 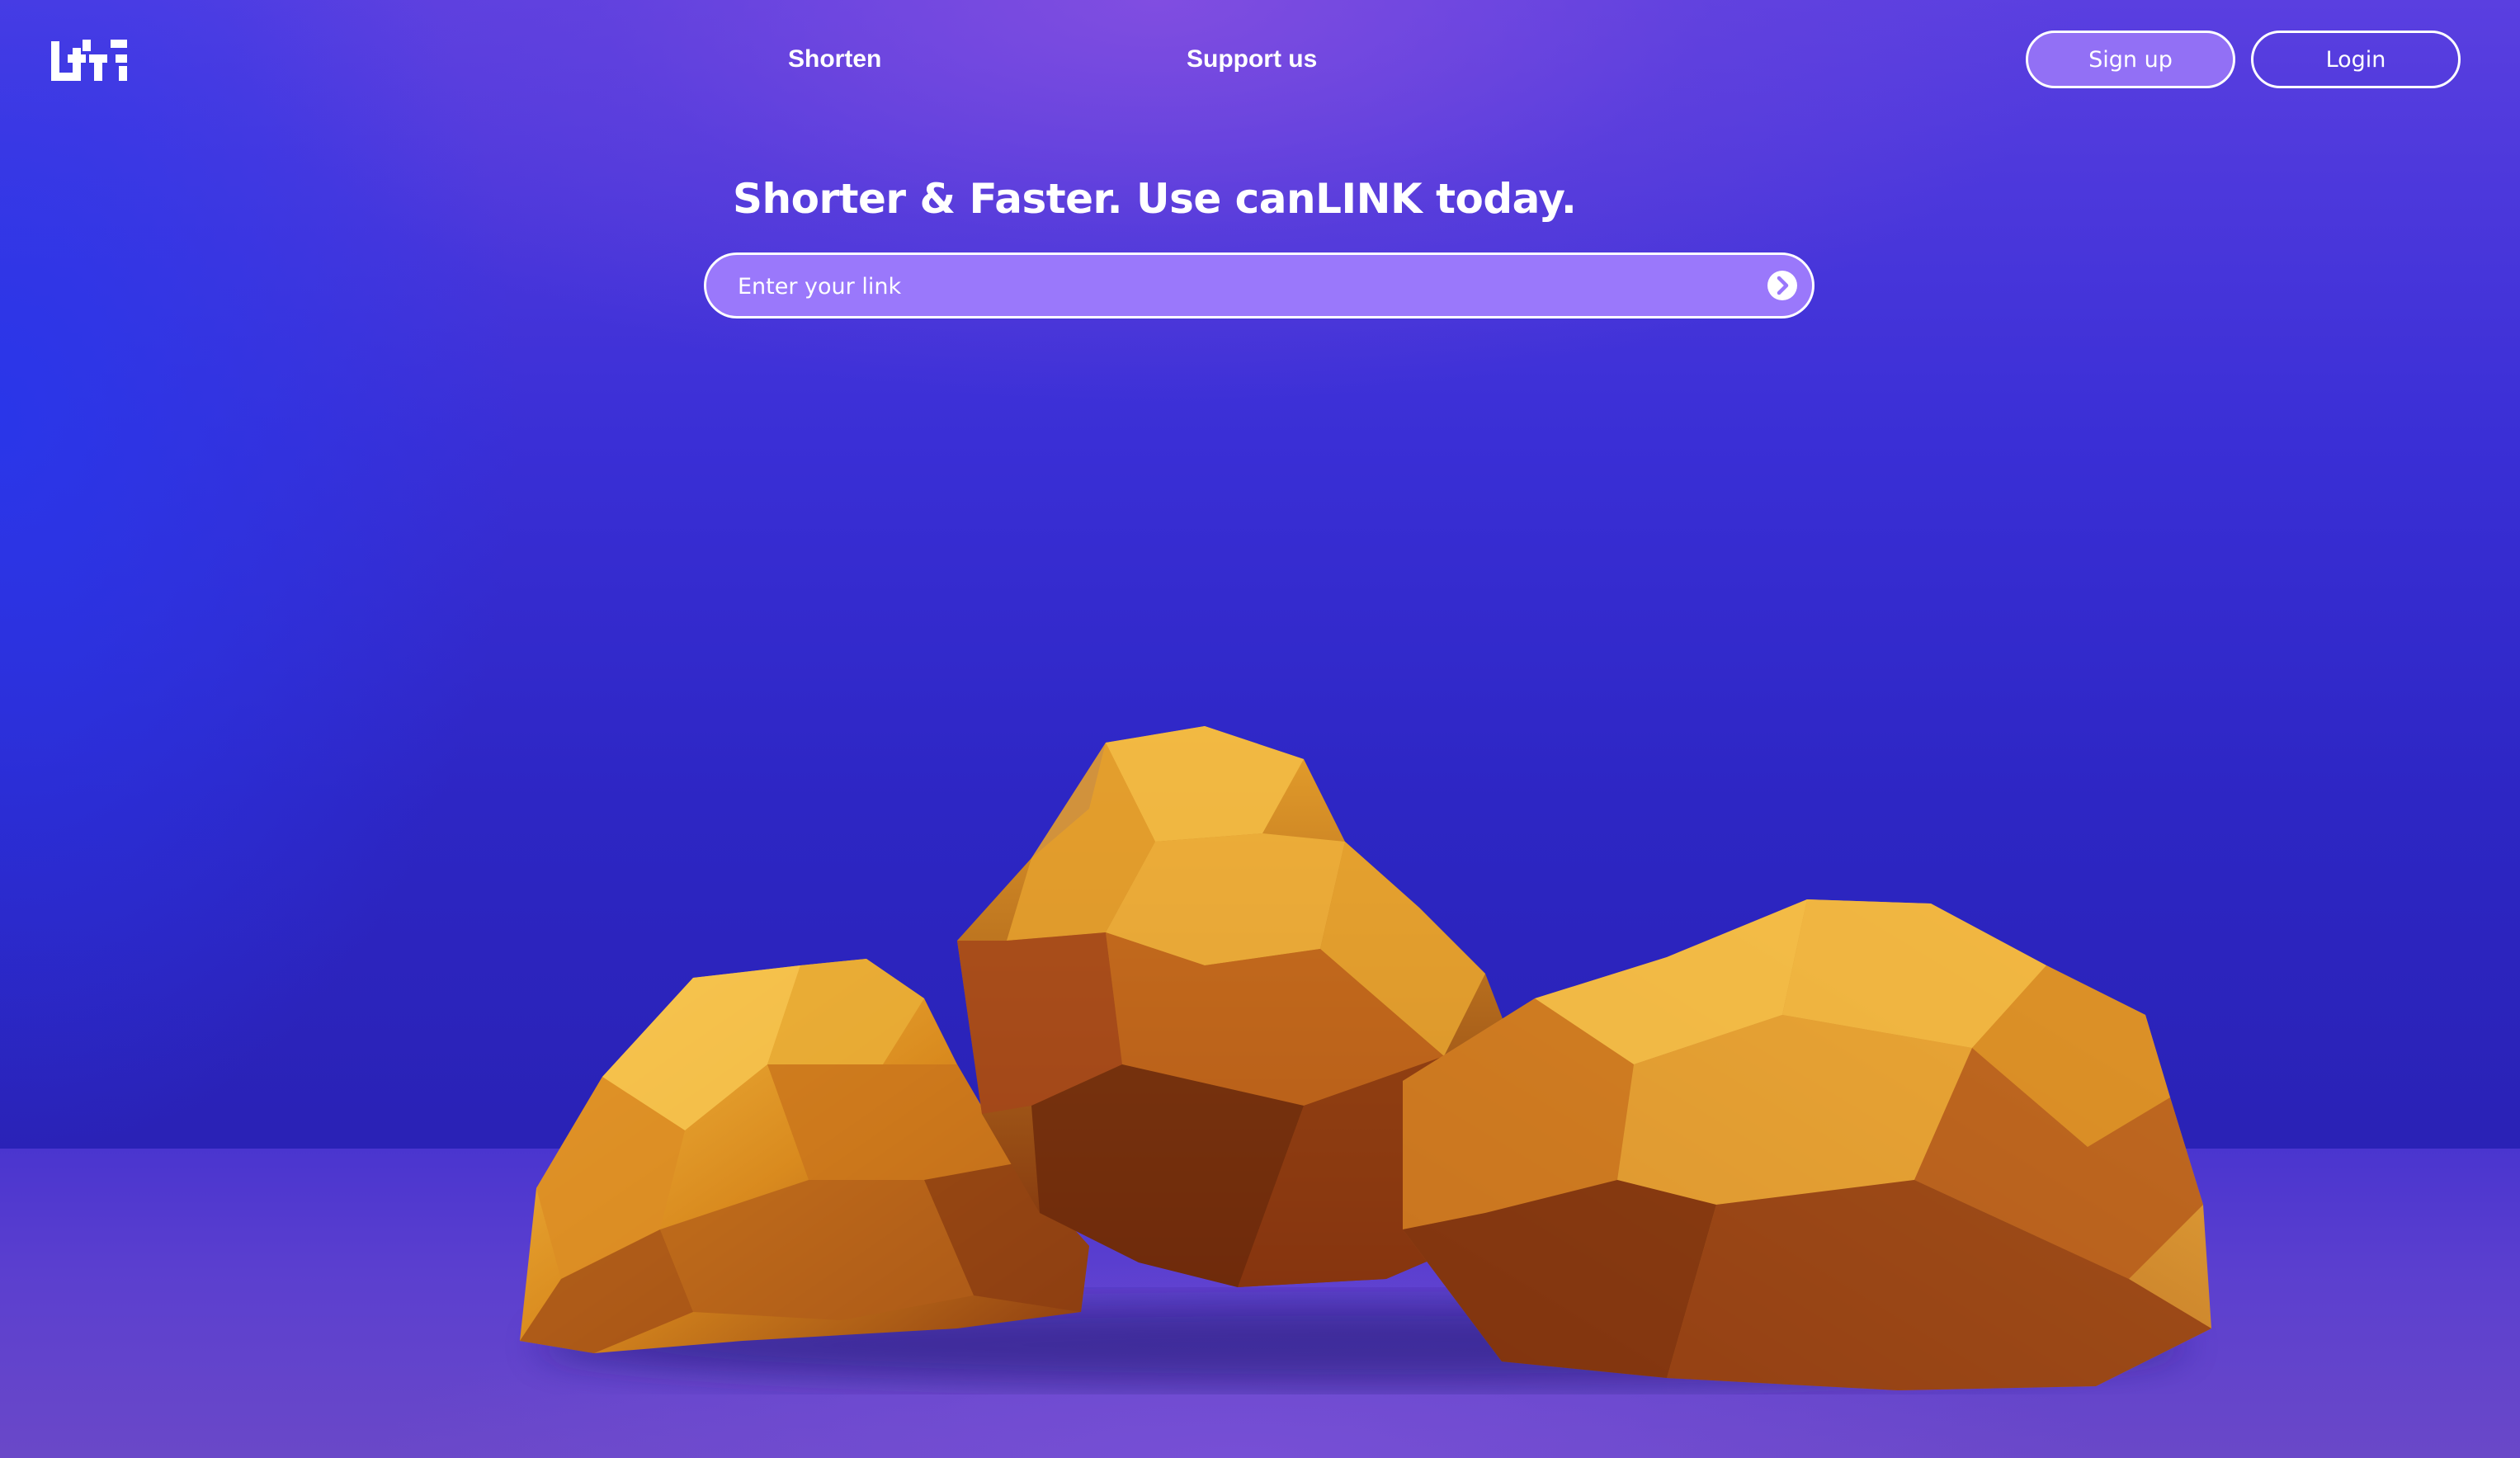 I want to click on link-input, so click(x=1233, y=286).